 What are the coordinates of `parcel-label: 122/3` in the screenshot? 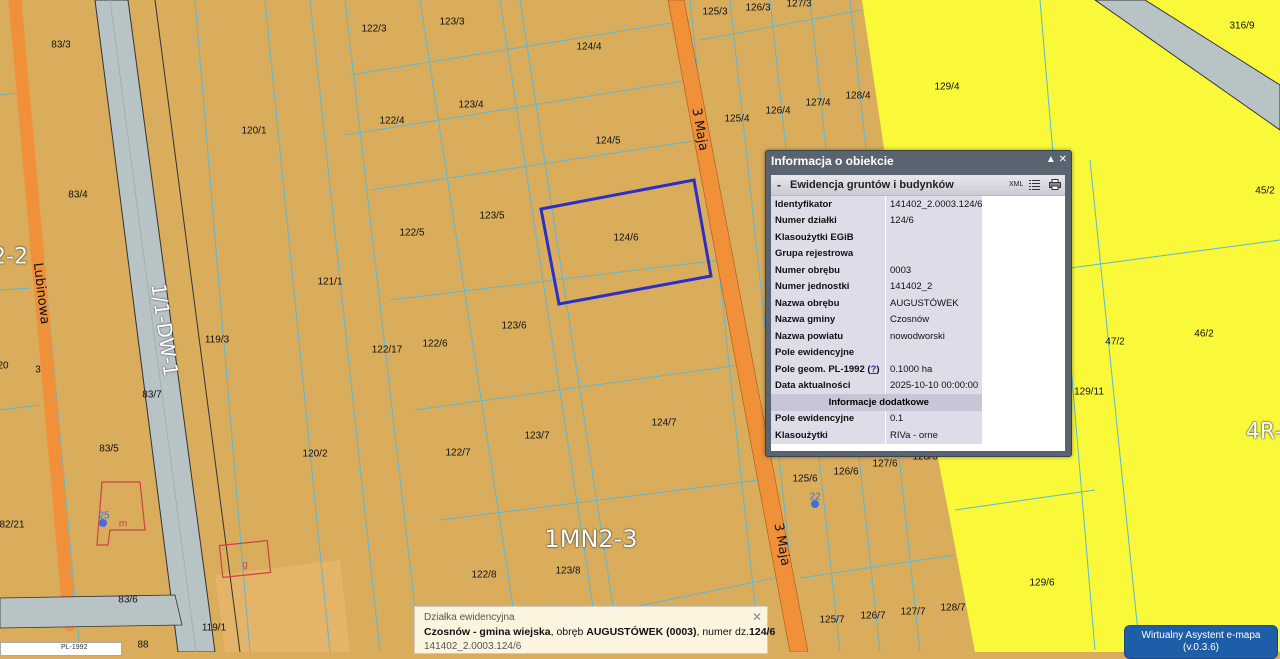 It's located at (374, 29).